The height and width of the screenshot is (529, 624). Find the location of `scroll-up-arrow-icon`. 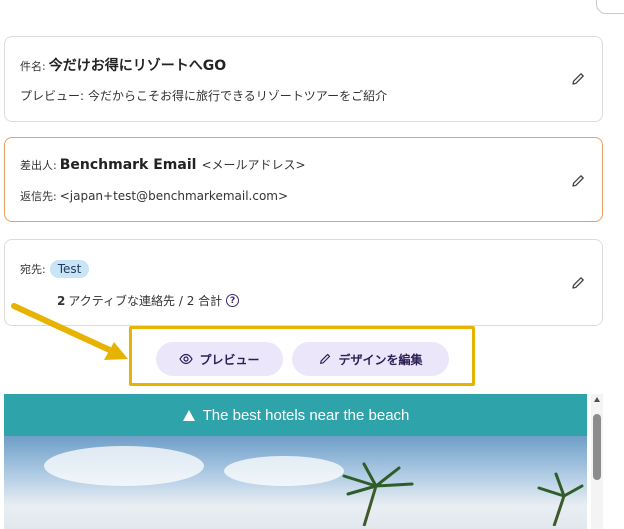

scroll-up-arrow-icon is located at coordinates (597, 399).